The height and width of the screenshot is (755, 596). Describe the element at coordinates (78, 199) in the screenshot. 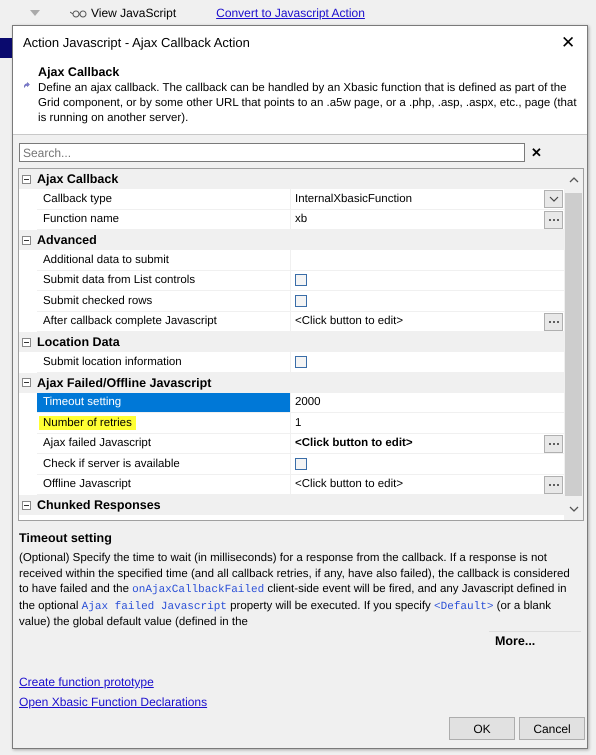

I see `property-label: Callback type` at that location.